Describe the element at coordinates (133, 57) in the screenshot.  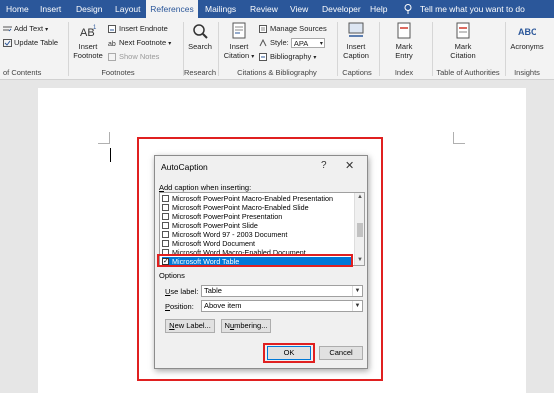
I see `show-notes-button: Show Notes` at that location.